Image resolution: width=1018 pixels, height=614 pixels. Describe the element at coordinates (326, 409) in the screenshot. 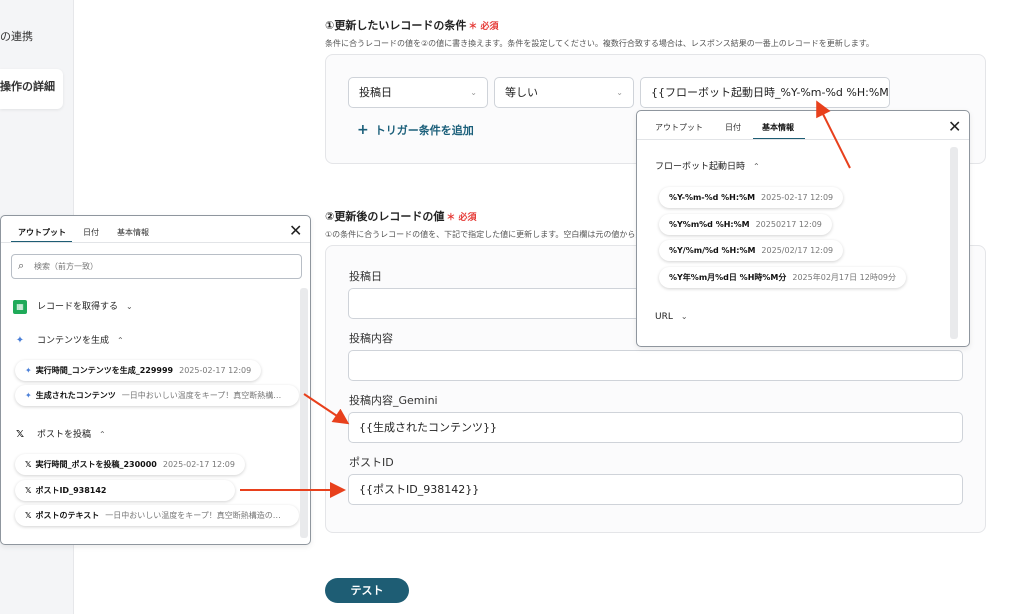

I see `arrow-to-gemini-field` at that location.